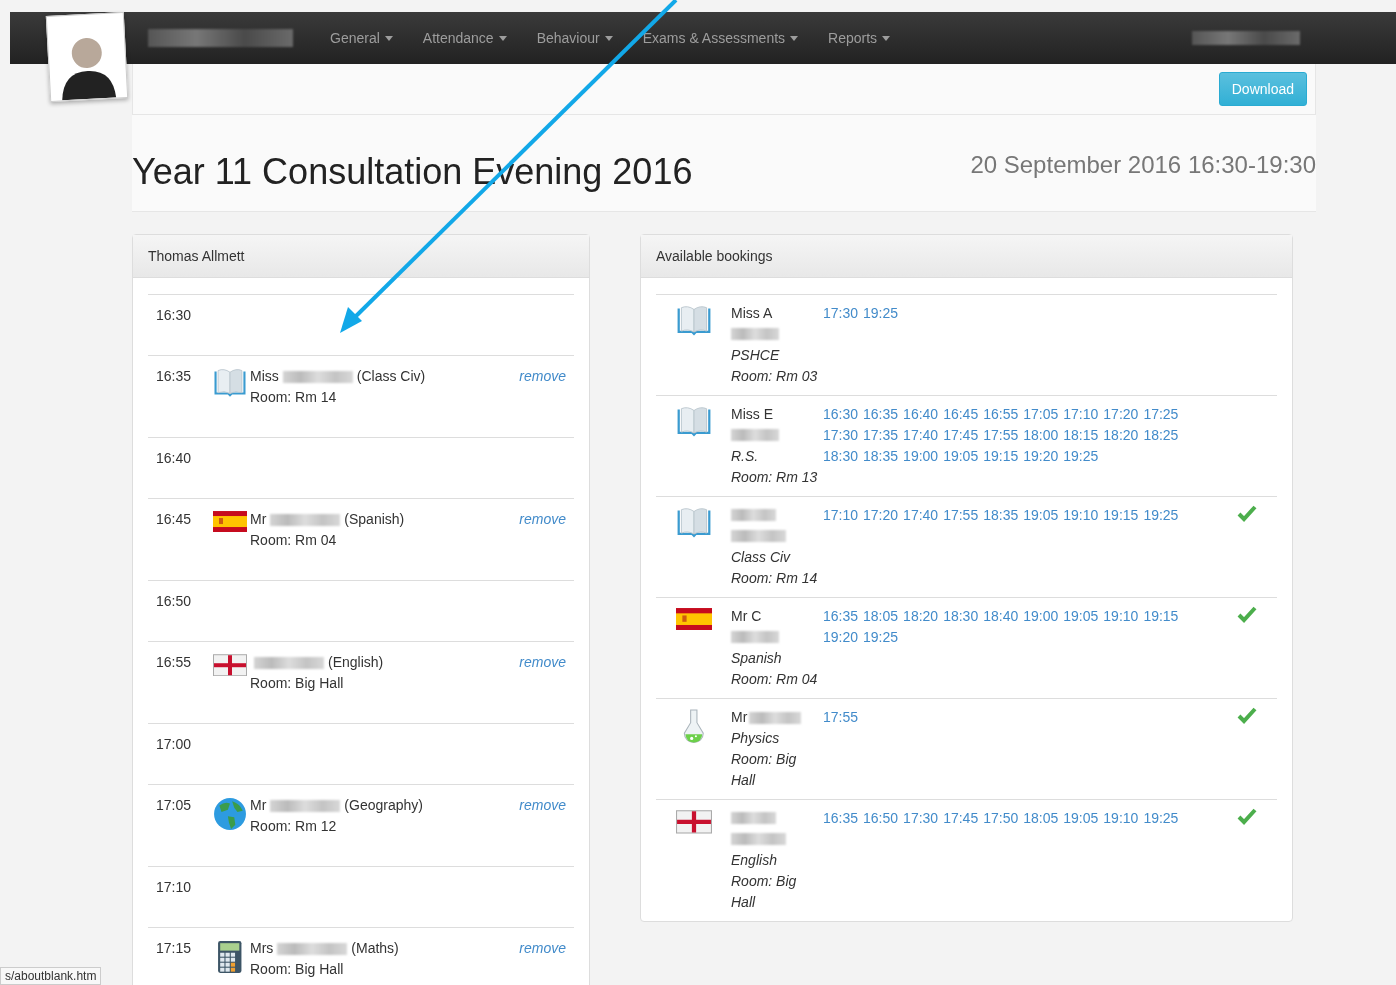  What do you see at coordinates (230, 665) in the screenshot?
I see `english-flag-icon` at bounding box center [230, 665].